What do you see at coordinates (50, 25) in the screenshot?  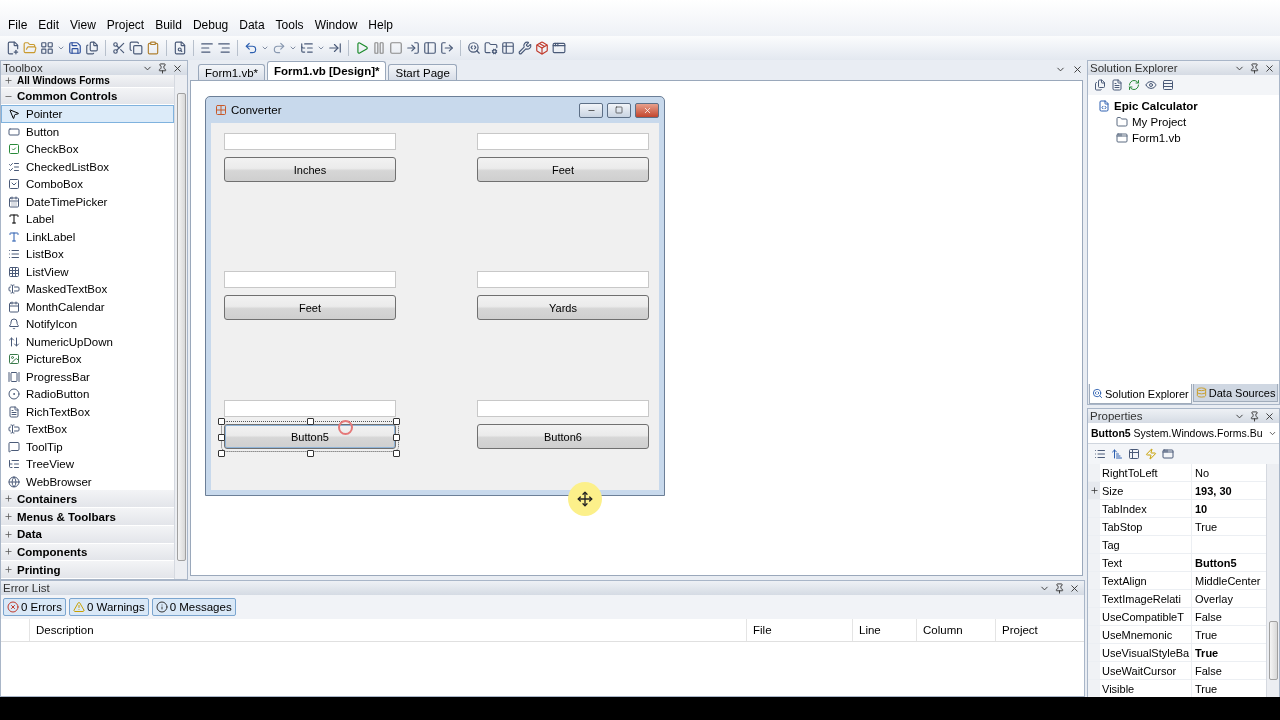 I see `menu-item: Edit` at bounding box center [50, 25].